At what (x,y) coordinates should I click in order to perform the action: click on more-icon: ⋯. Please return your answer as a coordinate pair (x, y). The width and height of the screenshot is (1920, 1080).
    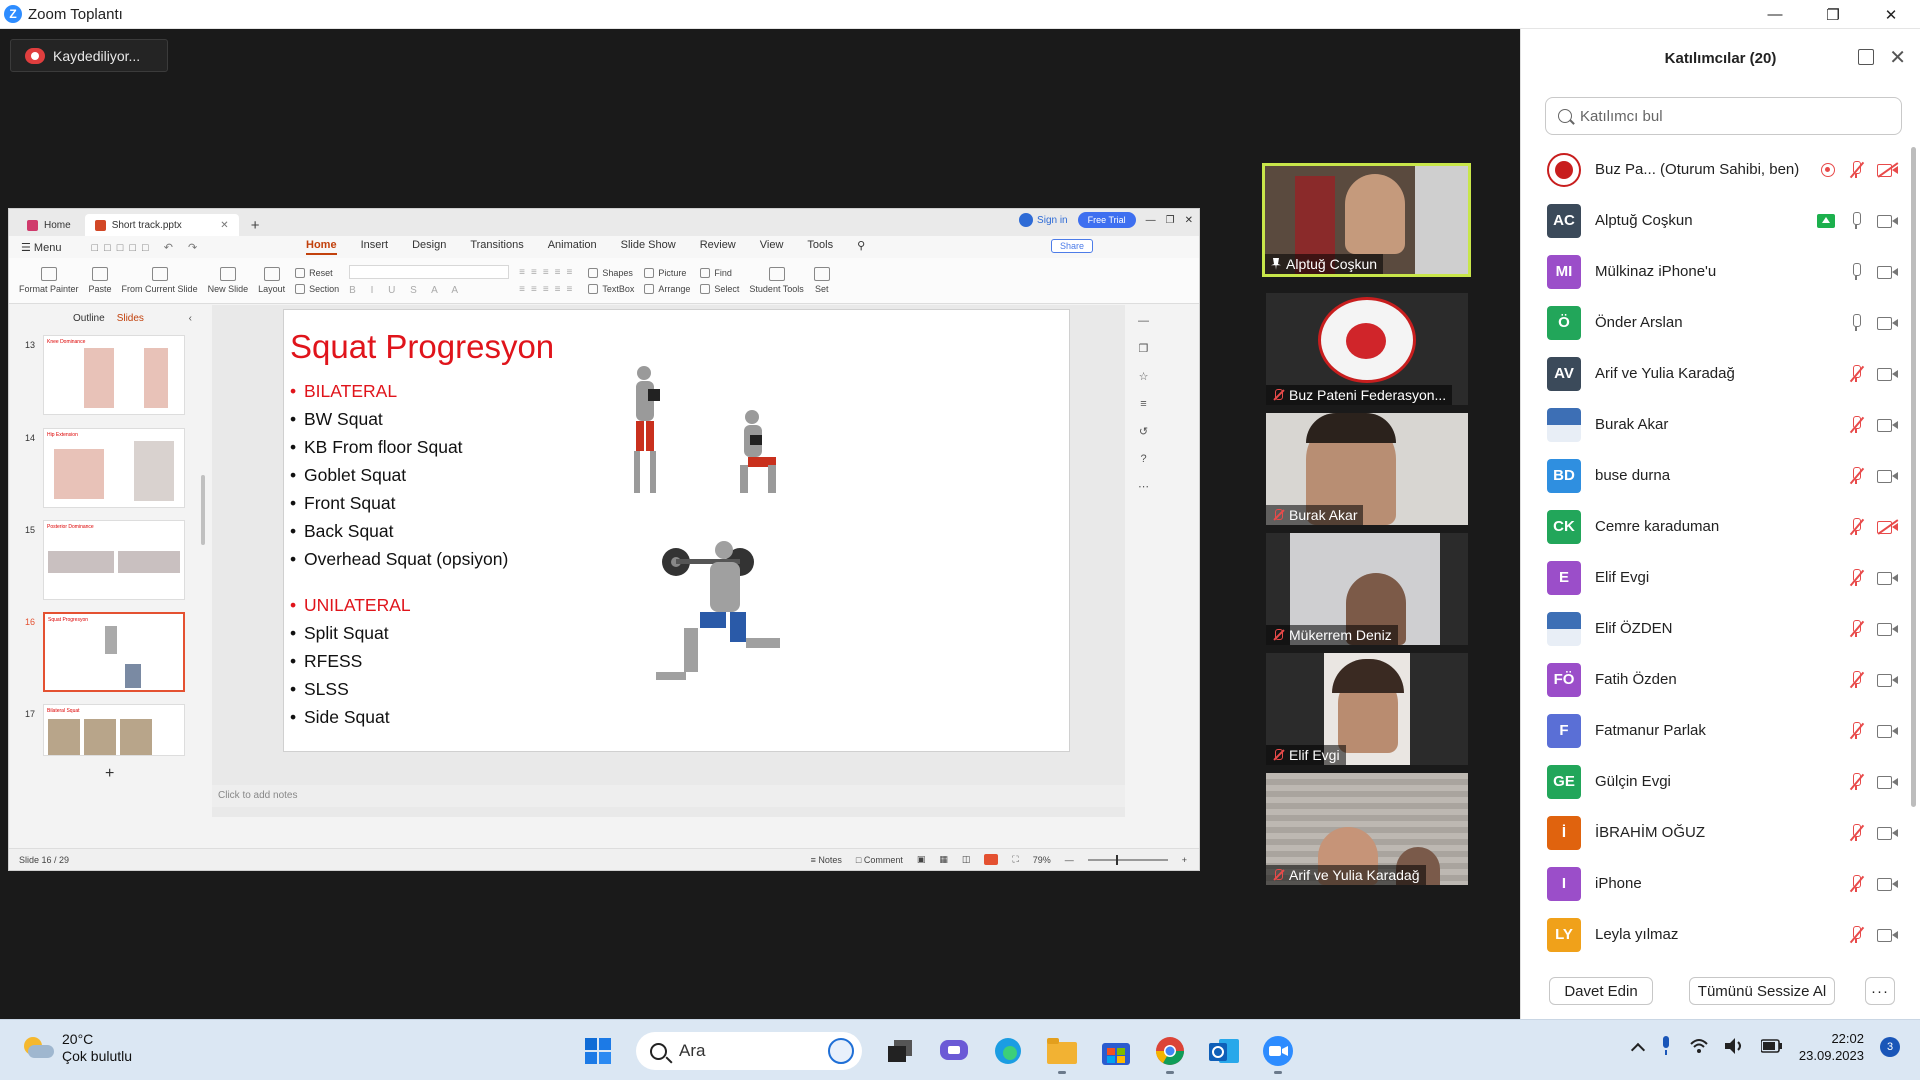
    Looking at the image, I should click on (1143, 486).